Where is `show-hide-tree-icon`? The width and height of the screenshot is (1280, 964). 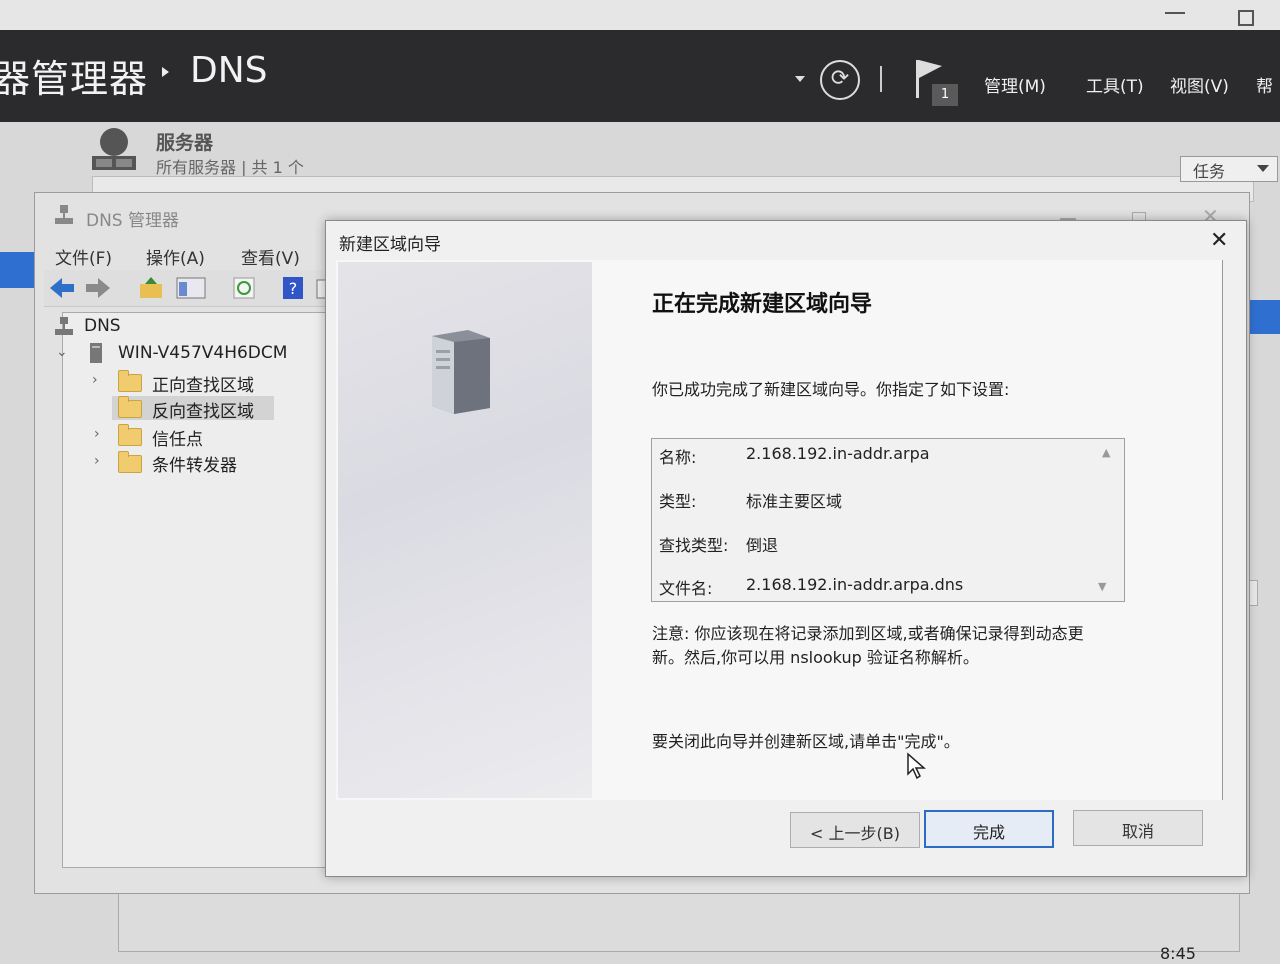
show-hide-tree-icon is located at coordinates (191, 288).